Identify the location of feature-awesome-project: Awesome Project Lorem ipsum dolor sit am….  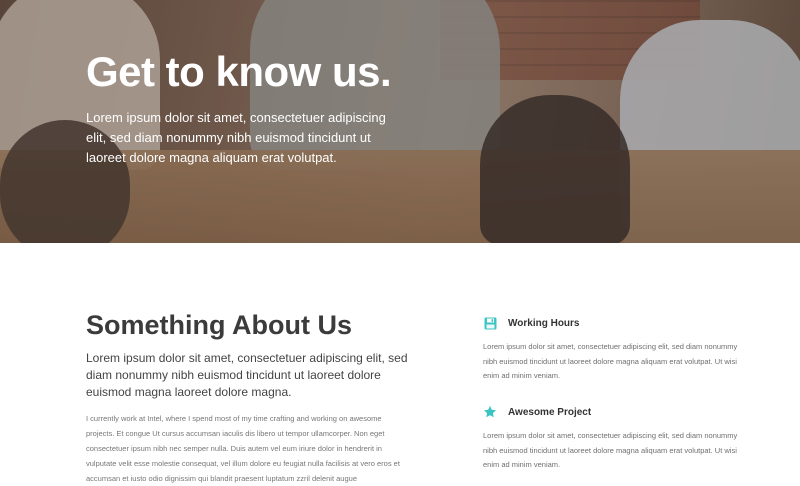
(618, 438).